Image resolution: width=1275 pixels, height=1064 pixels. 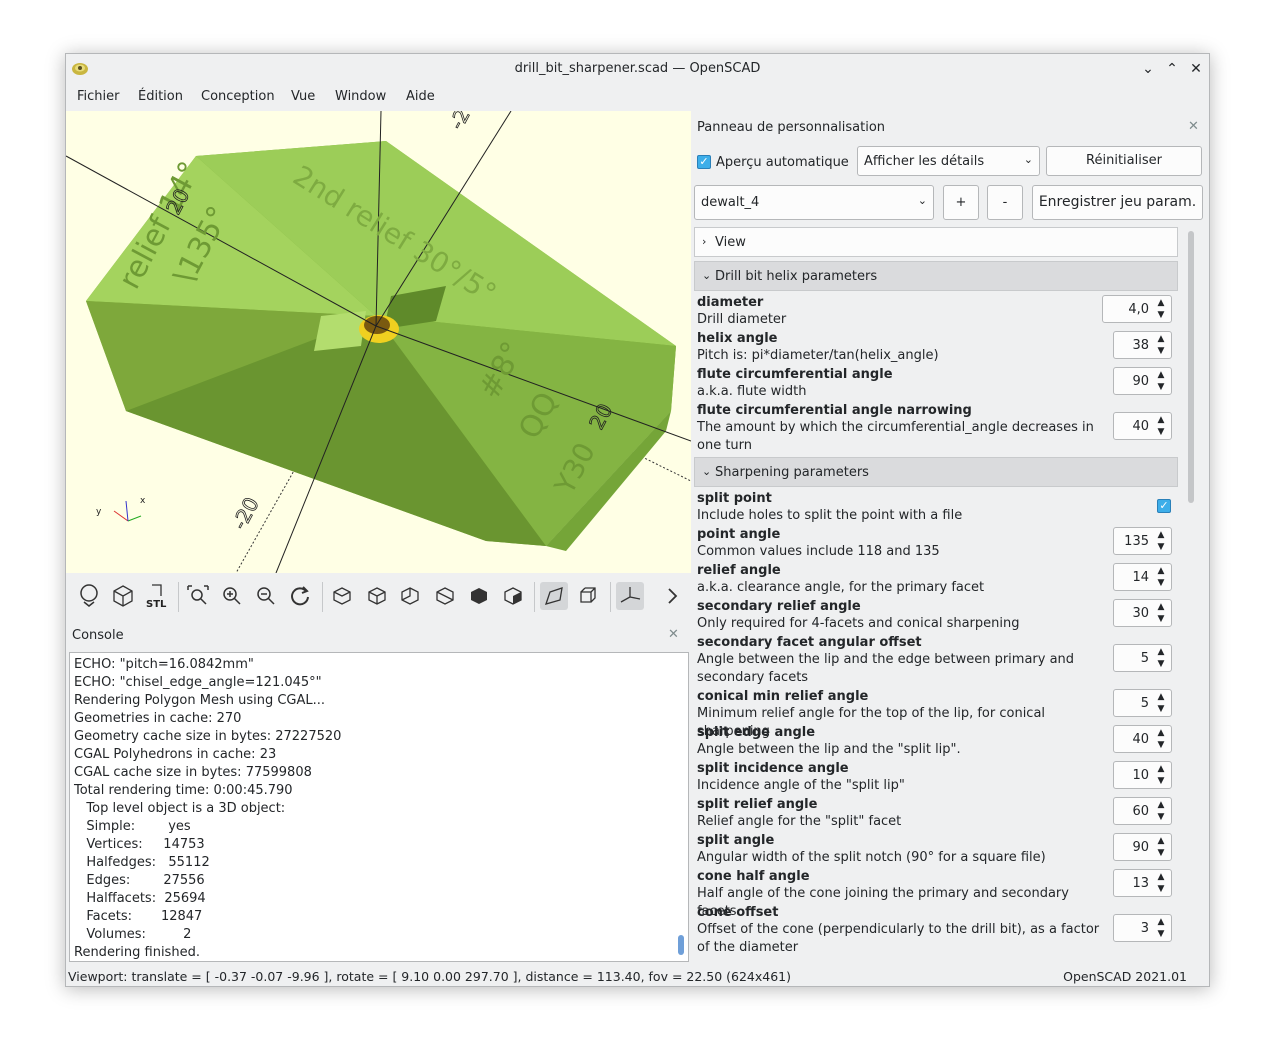 What do you see at coordinates (936, 242) in the screenshot?
I see `group-view: › View` at bounding box center [936, 242].